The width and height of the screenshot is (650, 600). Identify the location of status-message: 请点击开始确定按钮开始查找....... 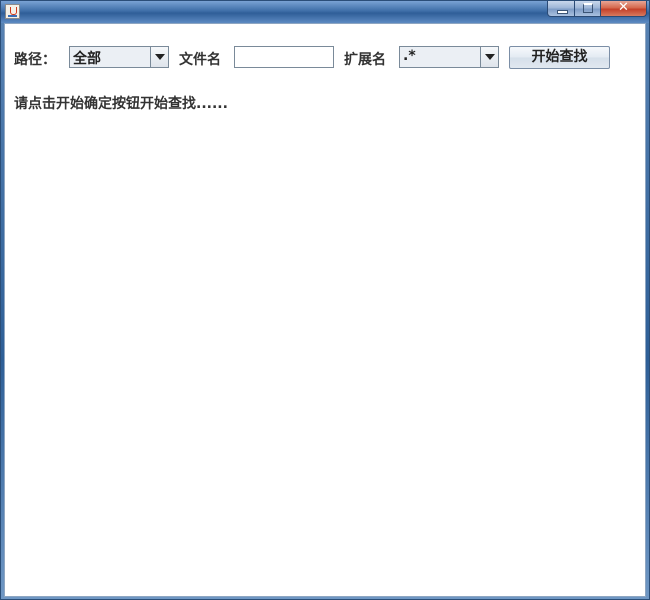
(121, 104).